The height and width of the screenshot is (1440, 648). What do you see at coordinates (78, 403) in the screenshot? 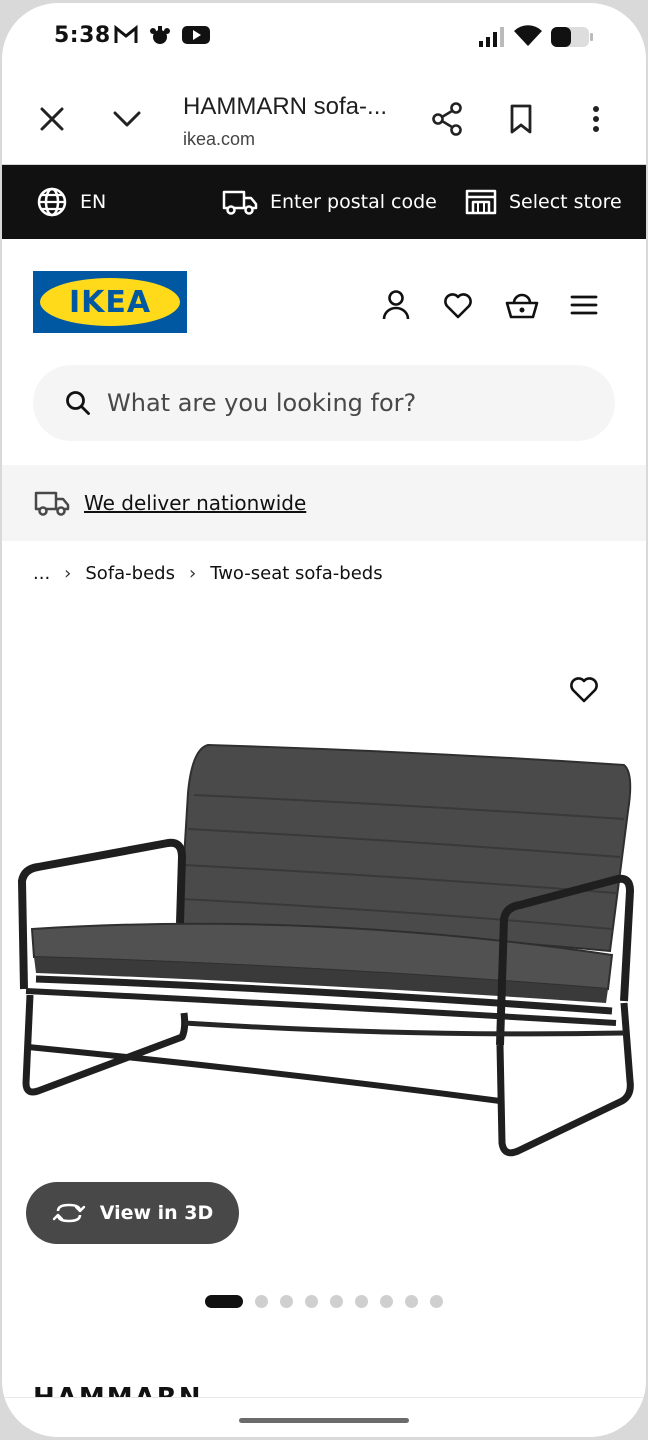
I see `search-icon` at bounding box center [78, 403].